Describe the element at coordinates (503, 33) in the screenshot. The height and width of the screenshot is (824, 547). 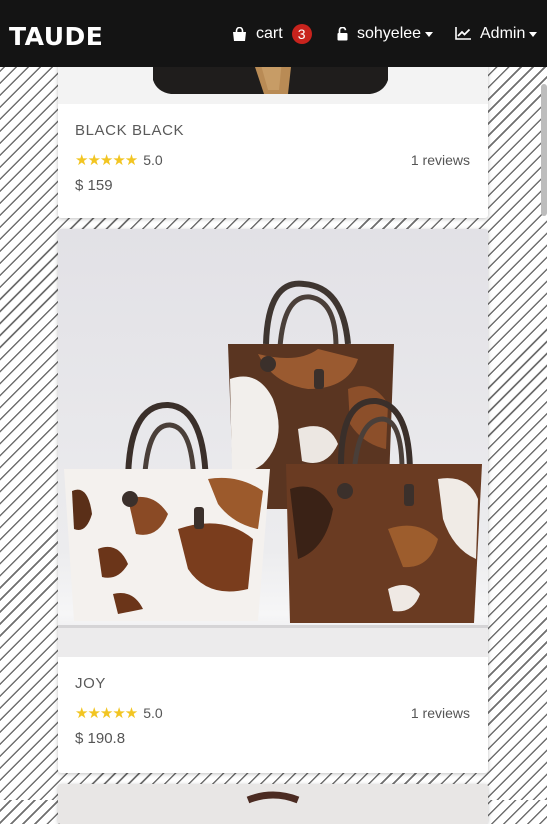
I see `admin-label: Admin` at that location.